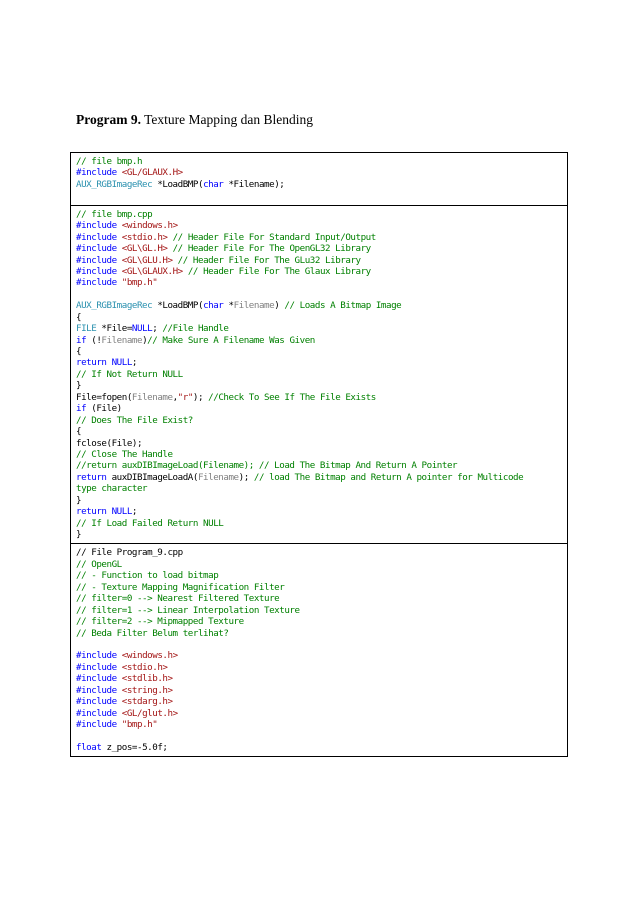  What do you see at coordinates (228, 306) in the screenshot?
I see `code-token: *` at bounding box center [228, 306].